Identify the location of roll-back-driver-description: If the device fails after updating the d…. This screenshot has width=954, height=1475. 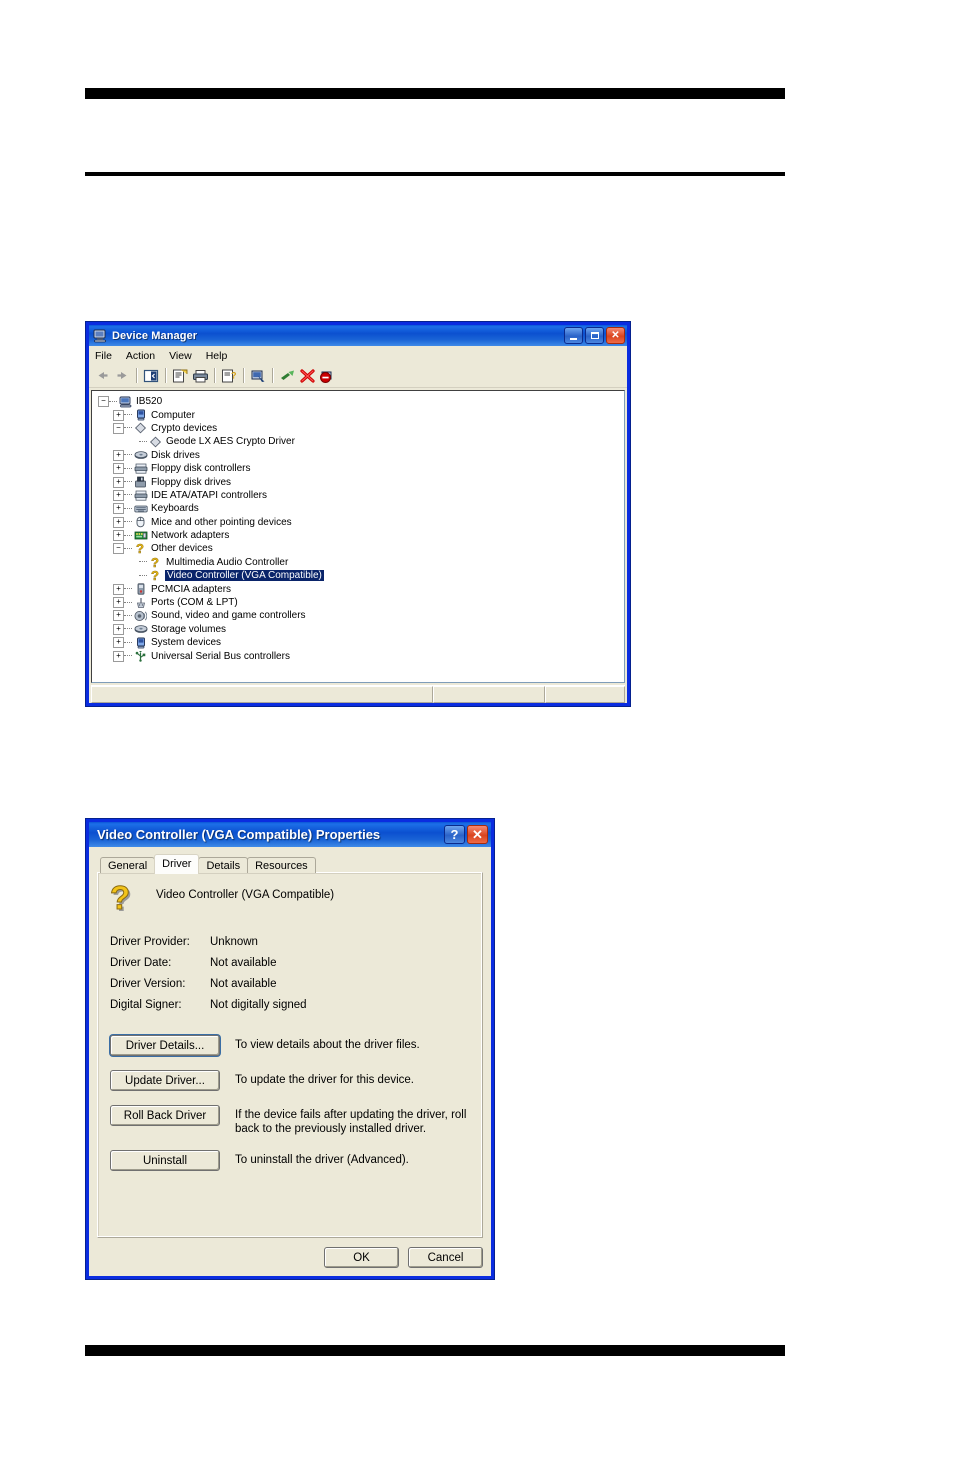
(351, 1122).